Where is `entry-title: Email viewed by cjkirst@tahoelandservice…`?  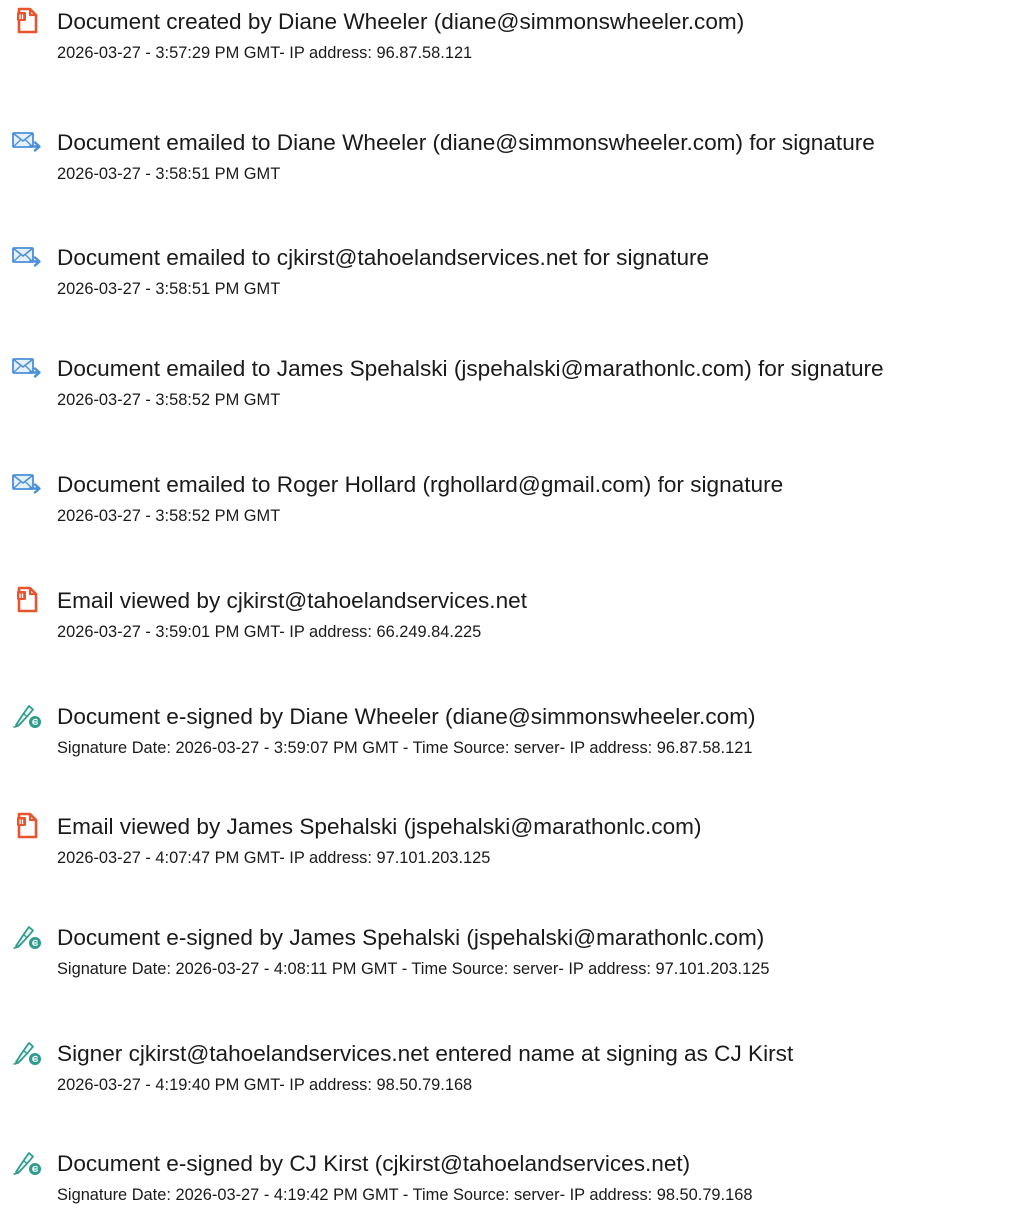 entry-title: Email viewed by cjkirst@tahoelandservice… is located at coordinates (292, 600).